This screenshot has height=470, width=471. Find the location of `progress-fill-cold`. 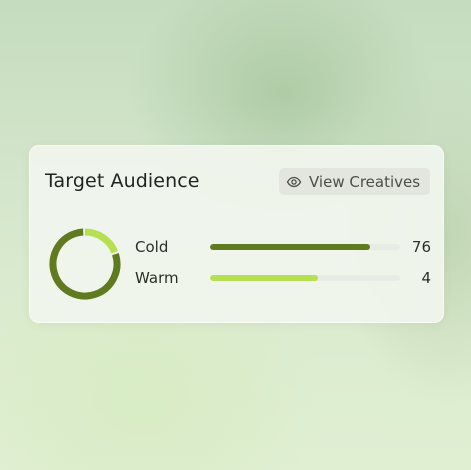

progress-fill-cold is located at coordinates (290, 247).